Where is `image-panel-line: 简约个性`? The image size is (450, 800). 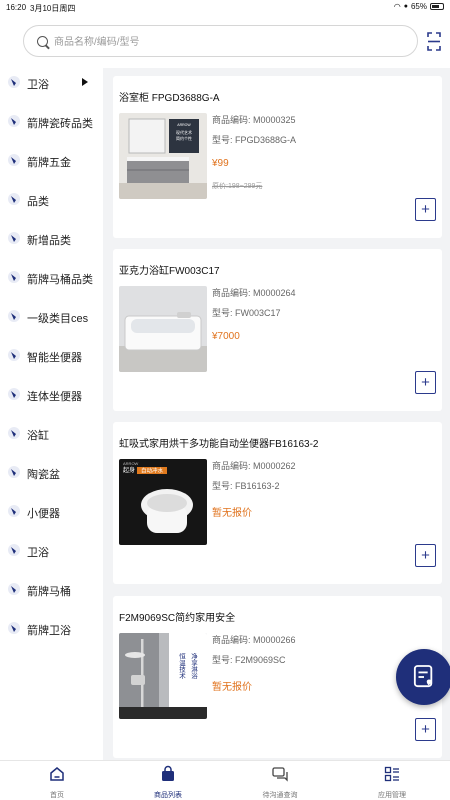 image-panel-line: 简约个性 is located at coordinates (184, 138).